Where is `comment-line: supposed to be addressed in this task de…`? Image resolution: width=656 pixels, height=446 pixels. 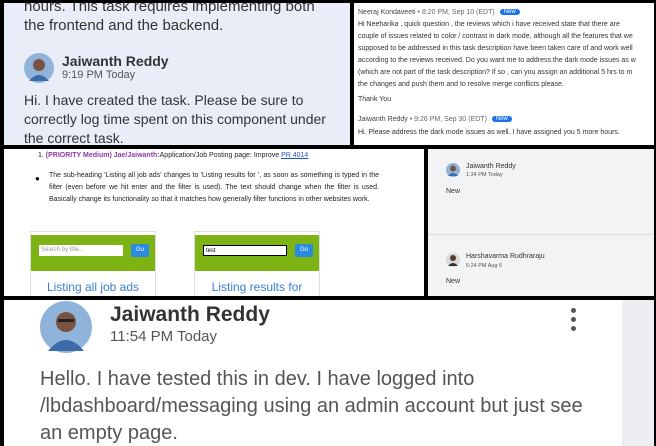
comment-line: supposed to be addressed in this task de… is located at coordinates (495, 48).